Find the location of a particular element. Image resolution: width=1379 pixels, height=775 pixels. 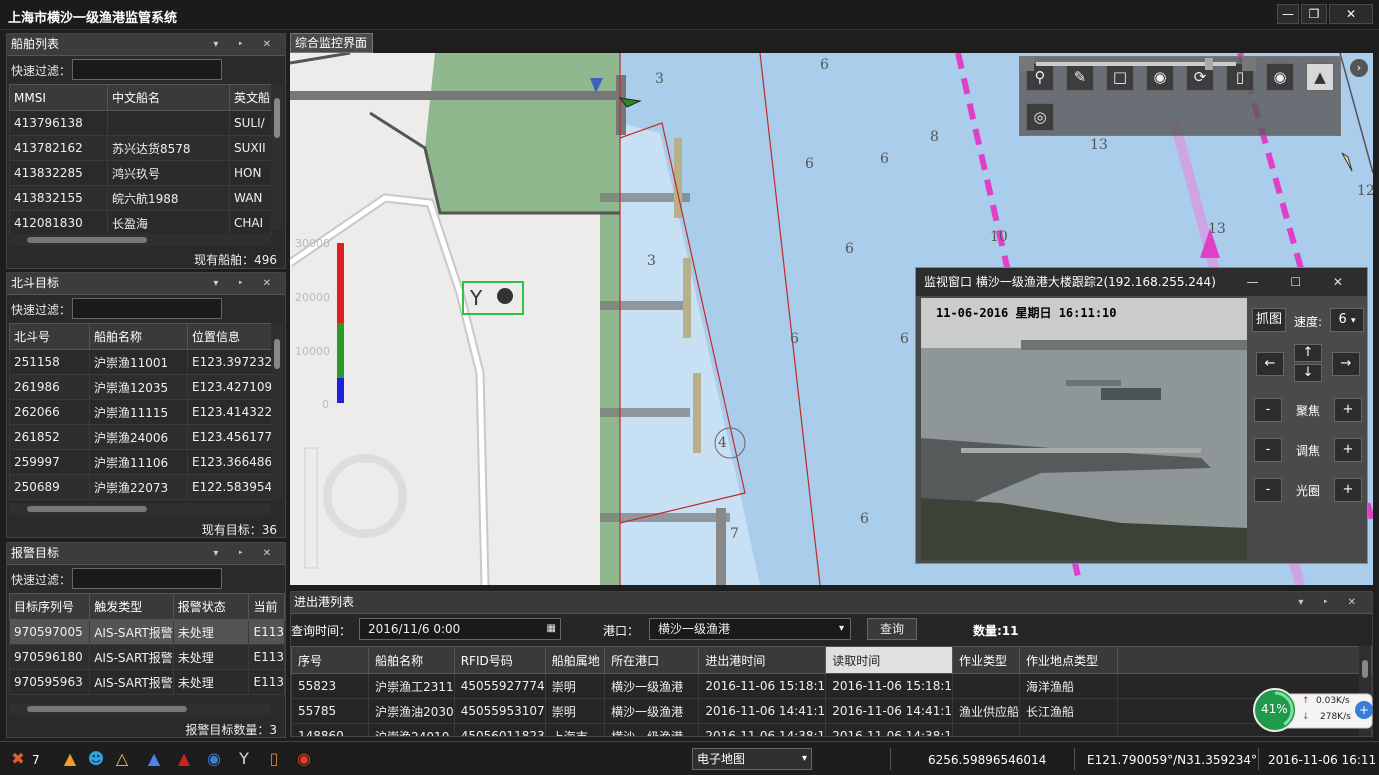

table-row: 970597005 AIS-SART报警 未处理 E113 is located at coordinates (146, 632).